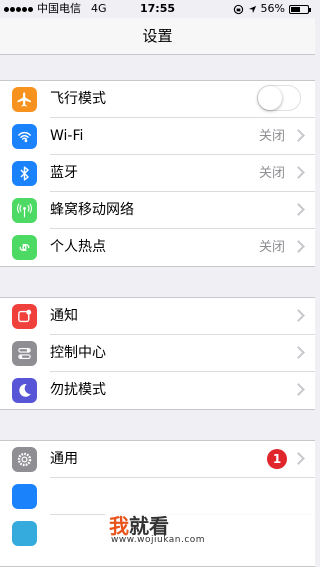  Describe the element at coordinates (24, 136) in the screenshot. I see `wifi-icon` at that location.